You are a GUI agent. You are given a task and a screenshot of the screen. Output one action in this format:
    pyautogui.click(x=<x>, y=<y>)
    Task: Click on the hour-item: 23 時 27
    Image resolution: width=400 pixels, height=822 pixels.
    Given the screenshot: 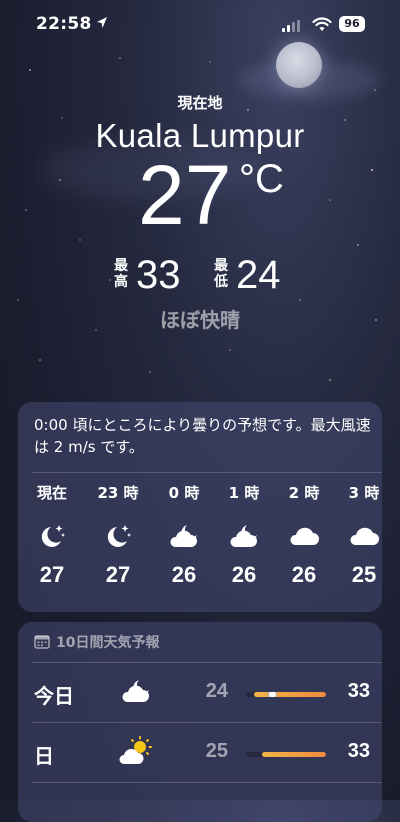 What is the action you would take?
    pyautogui.click(x=118, y=535)
    